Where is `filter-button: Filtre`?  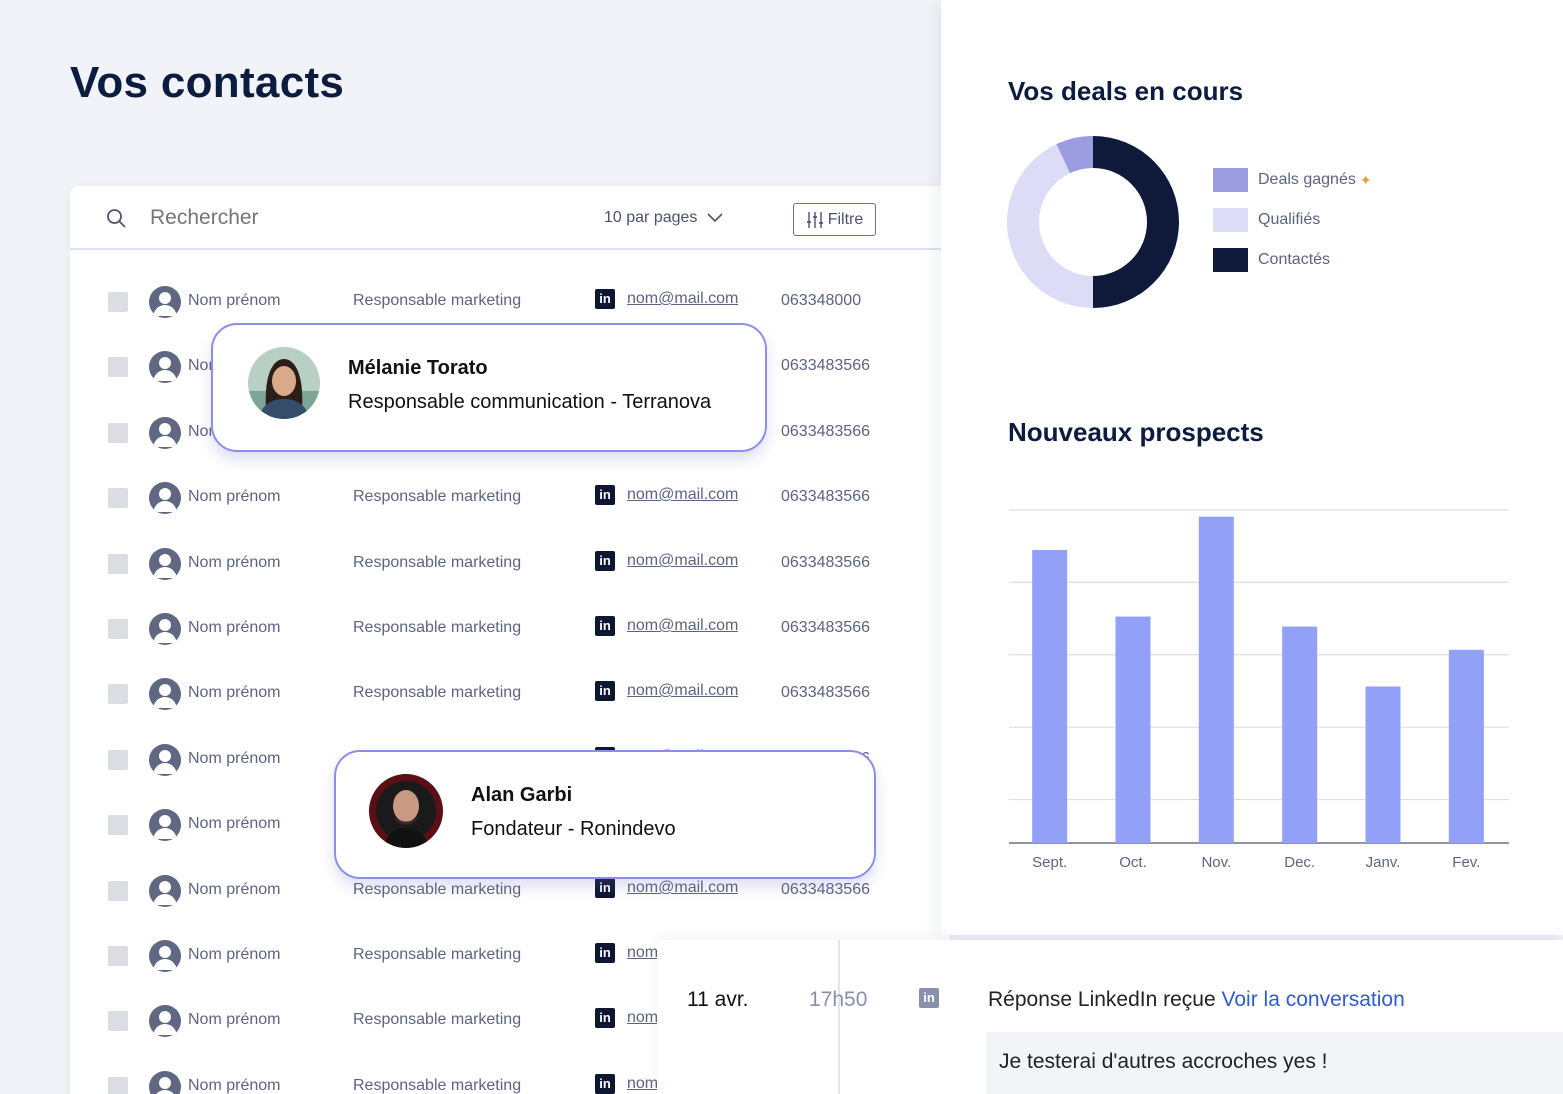
filter-button: Filtre is located at coordinates (834, 219).